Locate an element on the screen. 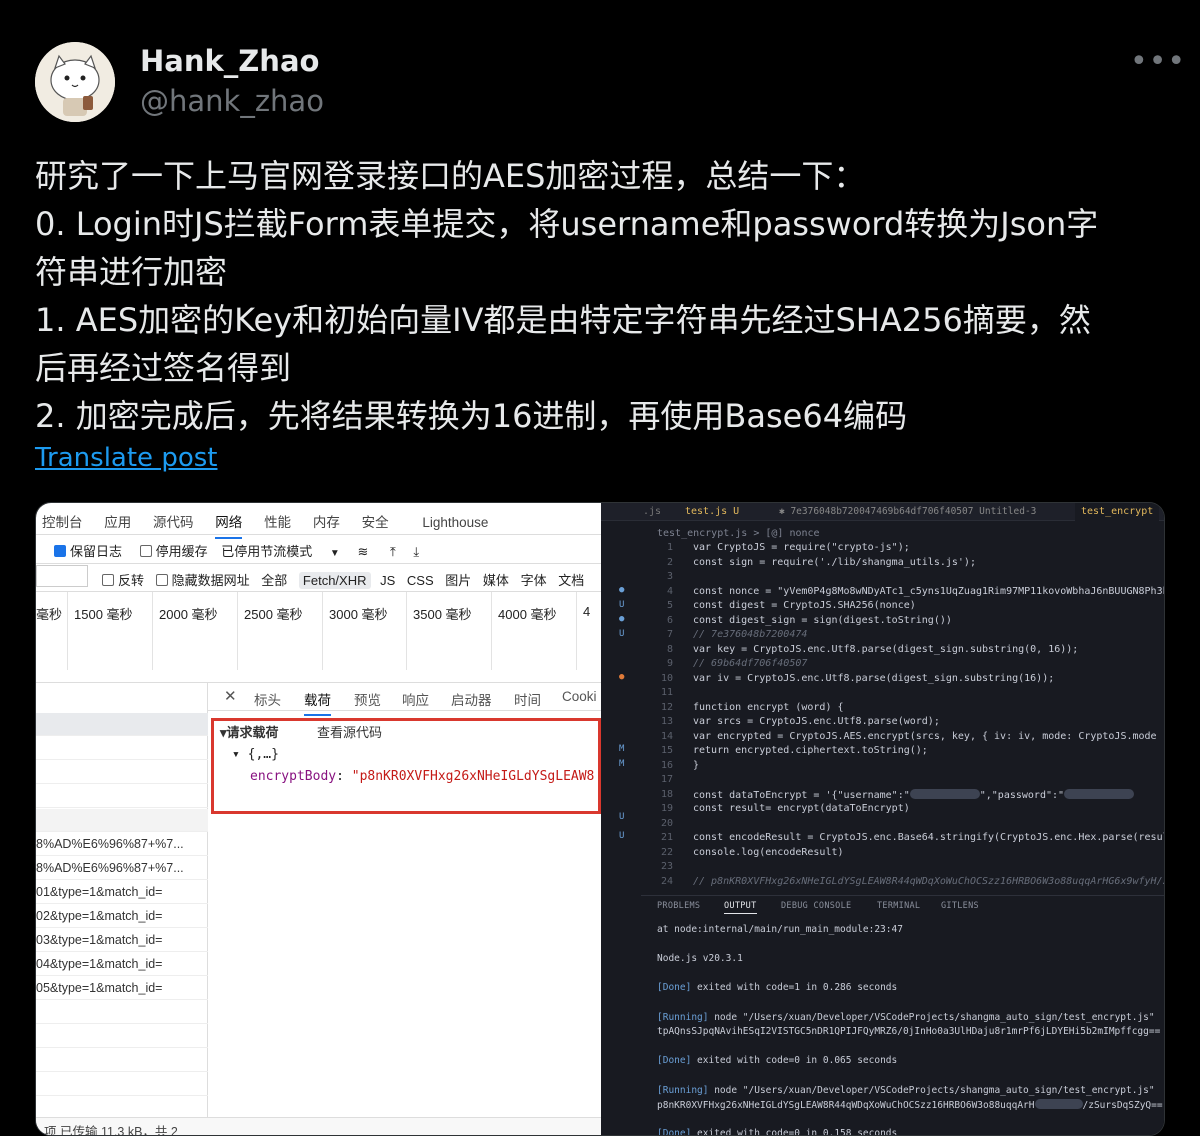 The image size is (1200, 1136). line-number: 23 is located at coordinates (666, 866).